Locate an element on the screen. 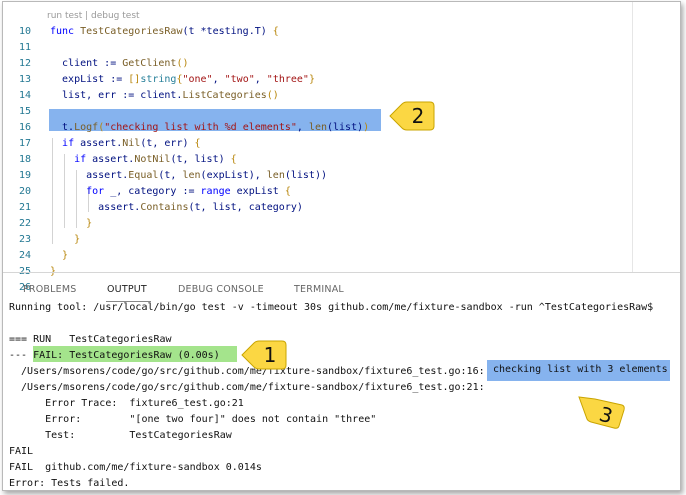 This screenshot has width=686, height=495. editor-ruler is located at coordinates (632, 137).